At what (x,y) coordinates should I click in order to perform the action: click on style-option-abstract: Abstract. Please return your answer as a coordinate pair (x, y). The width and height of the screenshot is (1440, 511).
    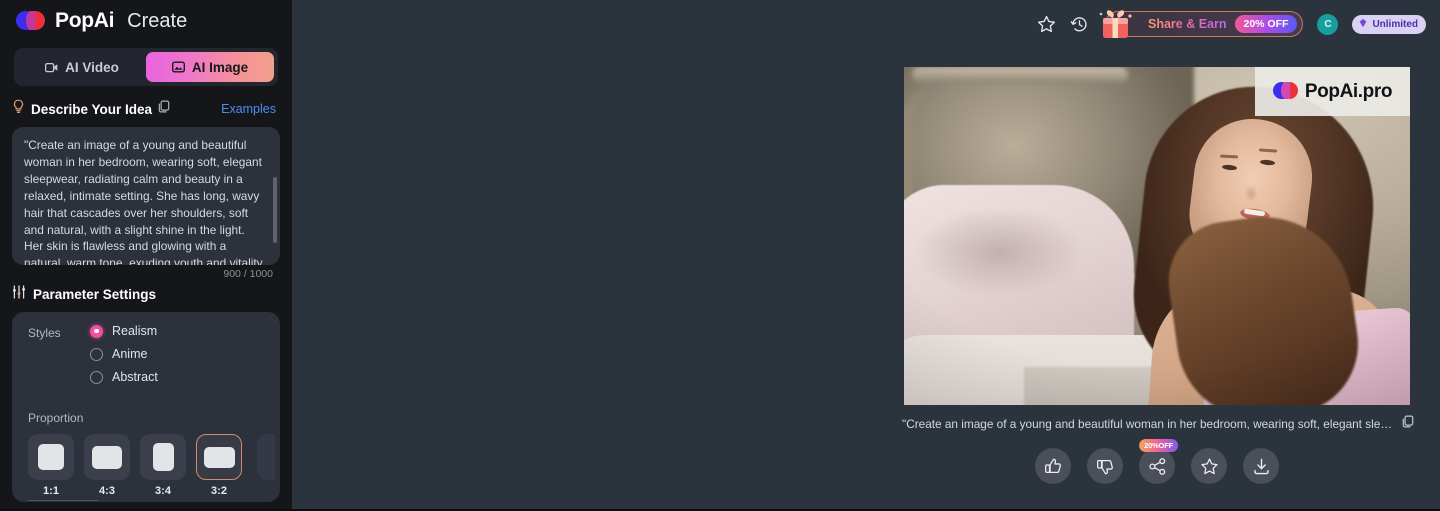
    Looking at the image, I should click on (124, 377).